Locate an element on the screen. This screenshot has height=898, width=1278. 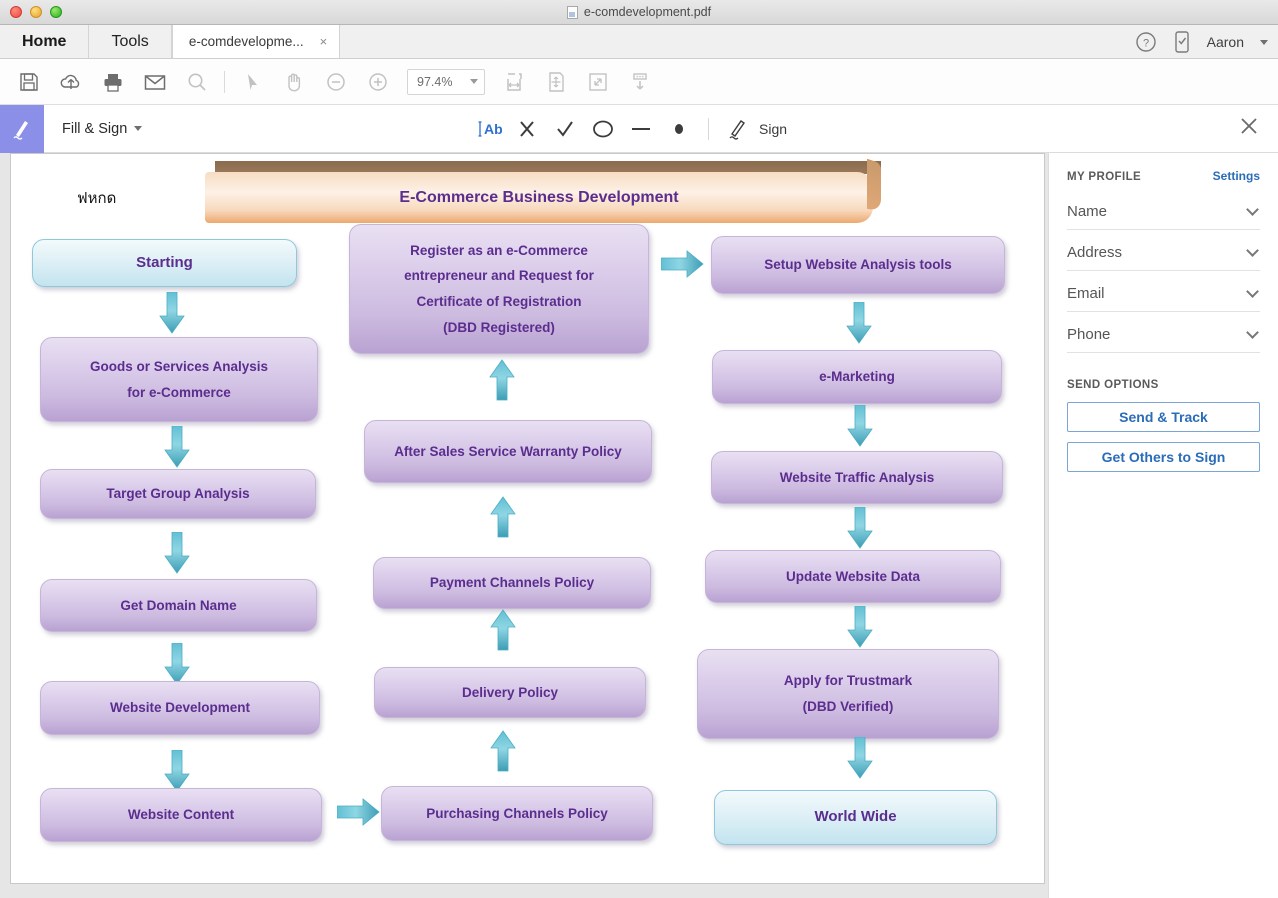
cloud-upload-icon is located at coordinates (71, 82).